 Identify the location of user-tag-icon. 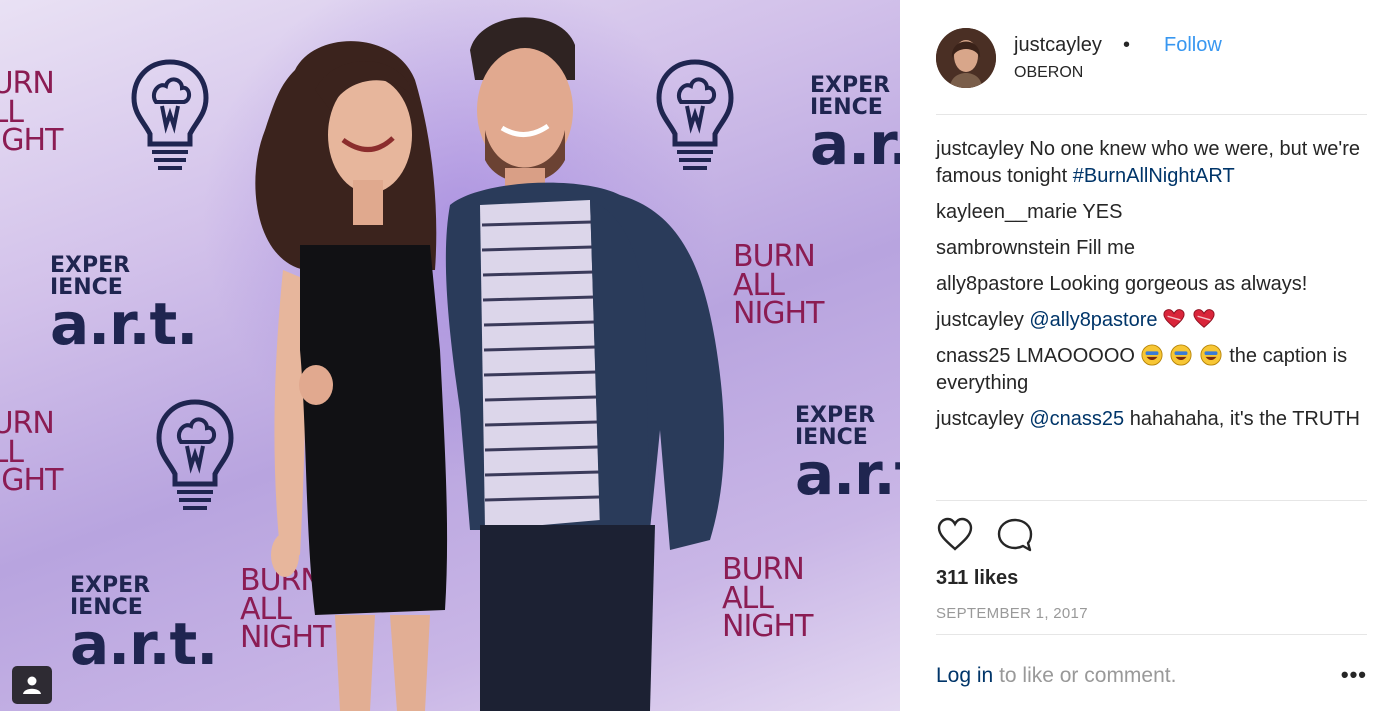
(32, 685).